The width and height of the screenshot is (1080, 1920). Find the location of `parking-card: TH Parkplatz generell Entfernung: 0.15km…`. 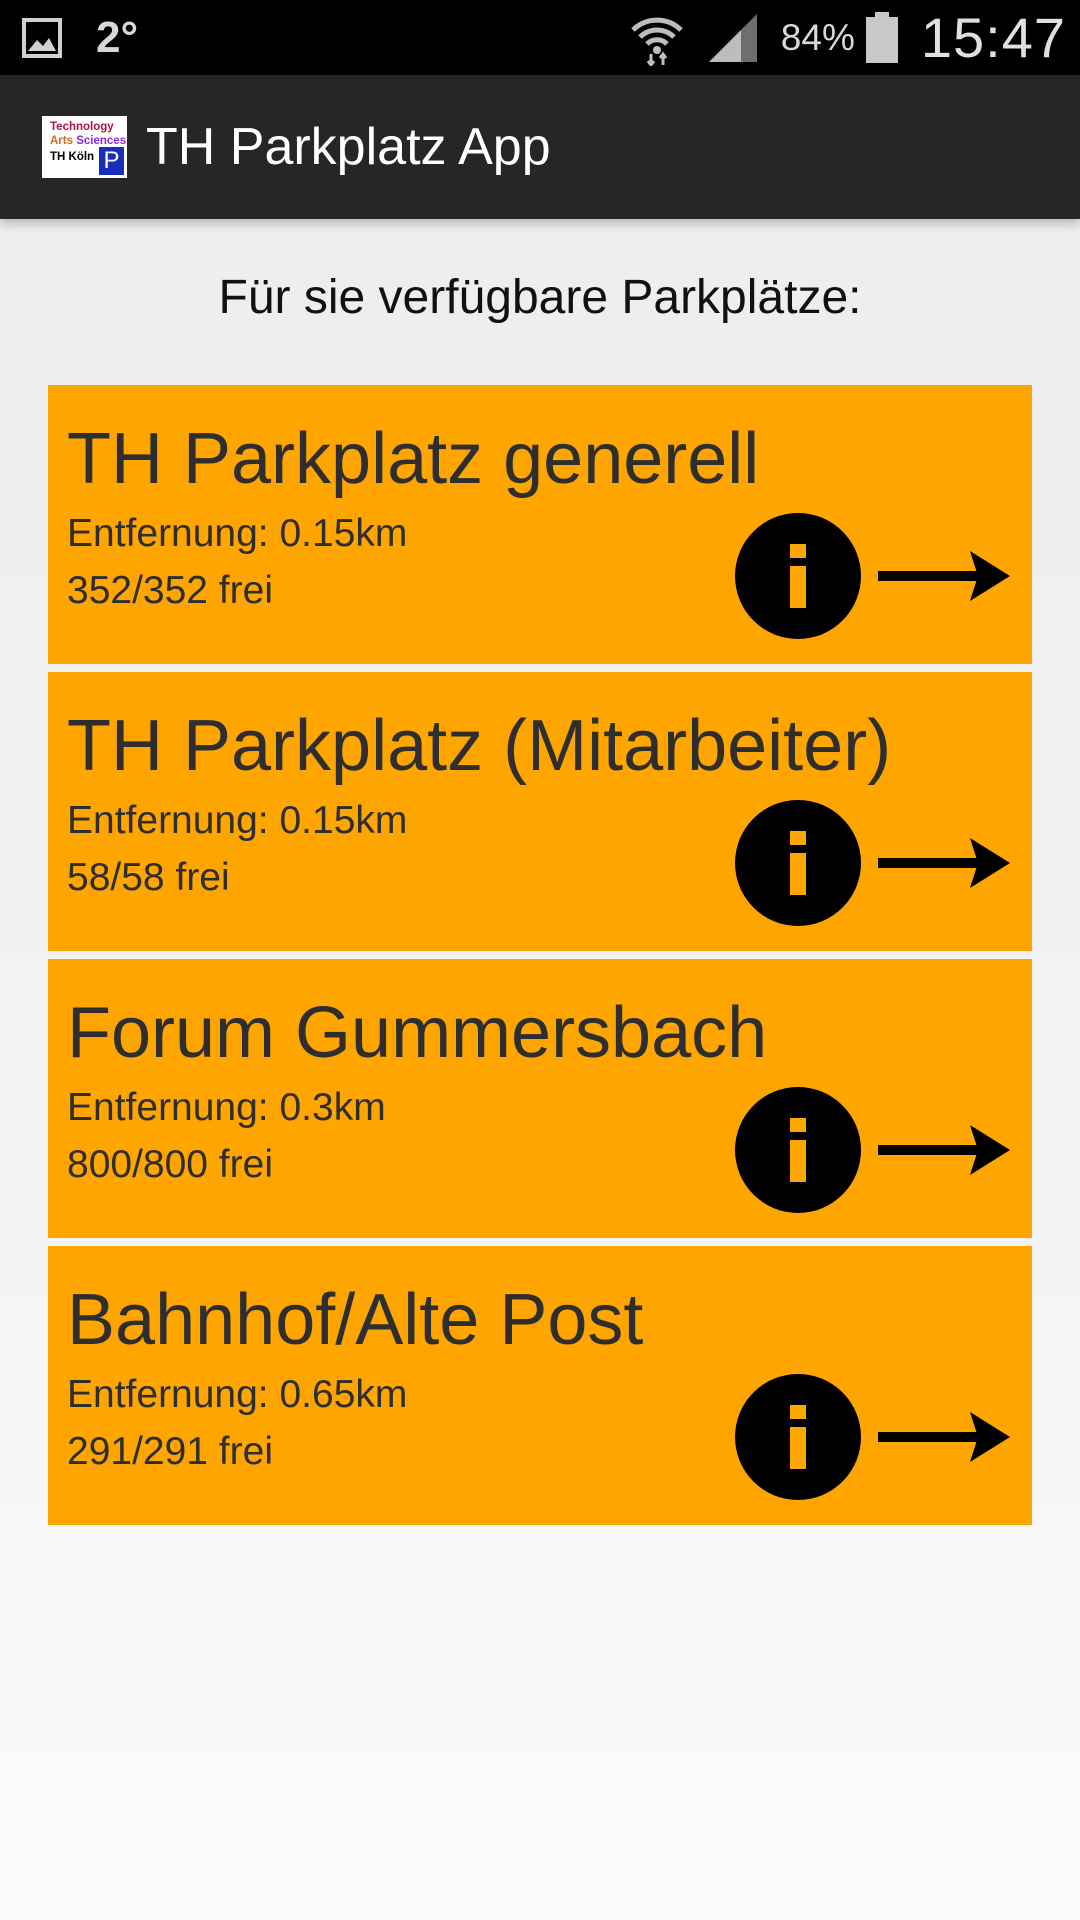

parking-card: TH Parkplatz generell Entfernung: 0.15km… is located at coordinates (540, 524).